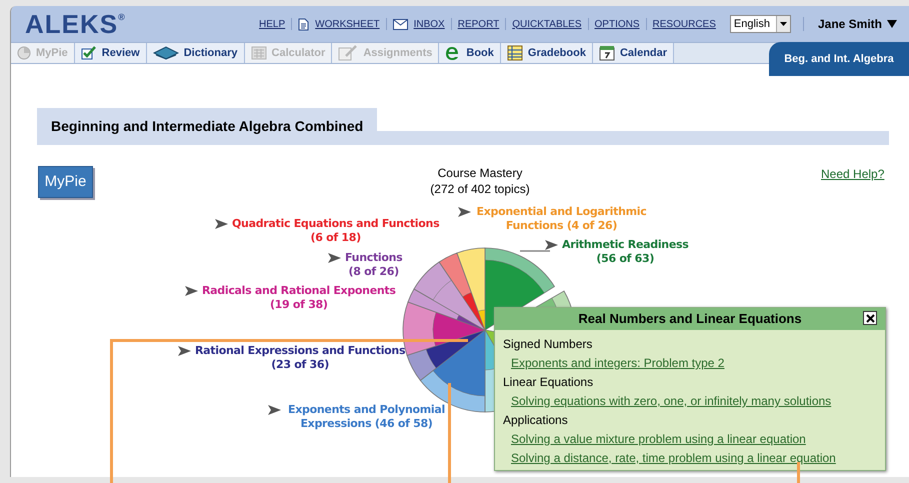 The height and width of the screenshot is (483, 909). Describe the element at coordinates (690, 319) in the screenshot. I see `popup-title: Real Numbers and Linear Equations` at that location.